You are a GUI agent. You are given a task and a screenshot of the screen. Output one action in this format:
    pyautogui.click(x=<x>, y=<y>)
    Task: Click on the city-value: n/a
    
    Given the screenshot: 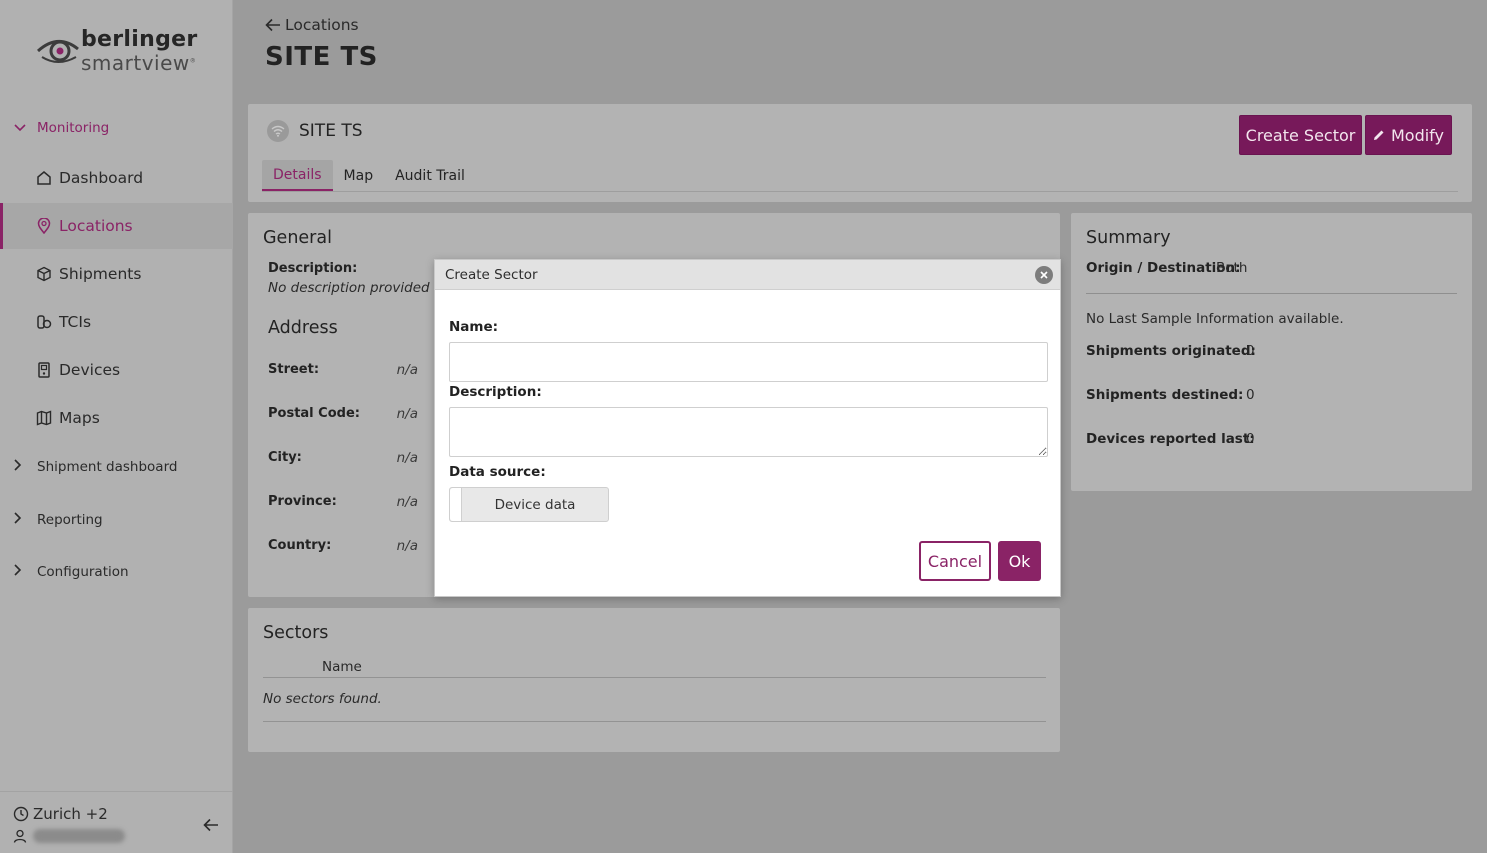 What is the action you would take?
    pyautogui.click(x=407, y=458)
    